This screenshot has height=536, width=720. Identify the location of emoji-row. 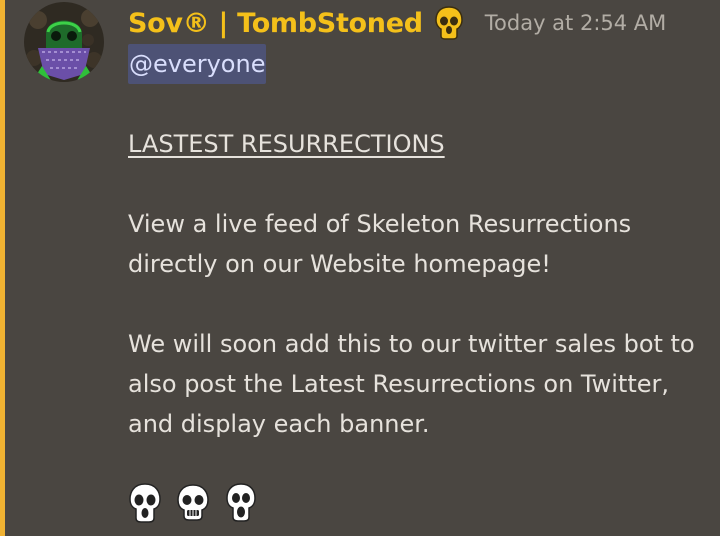
(193, 503).